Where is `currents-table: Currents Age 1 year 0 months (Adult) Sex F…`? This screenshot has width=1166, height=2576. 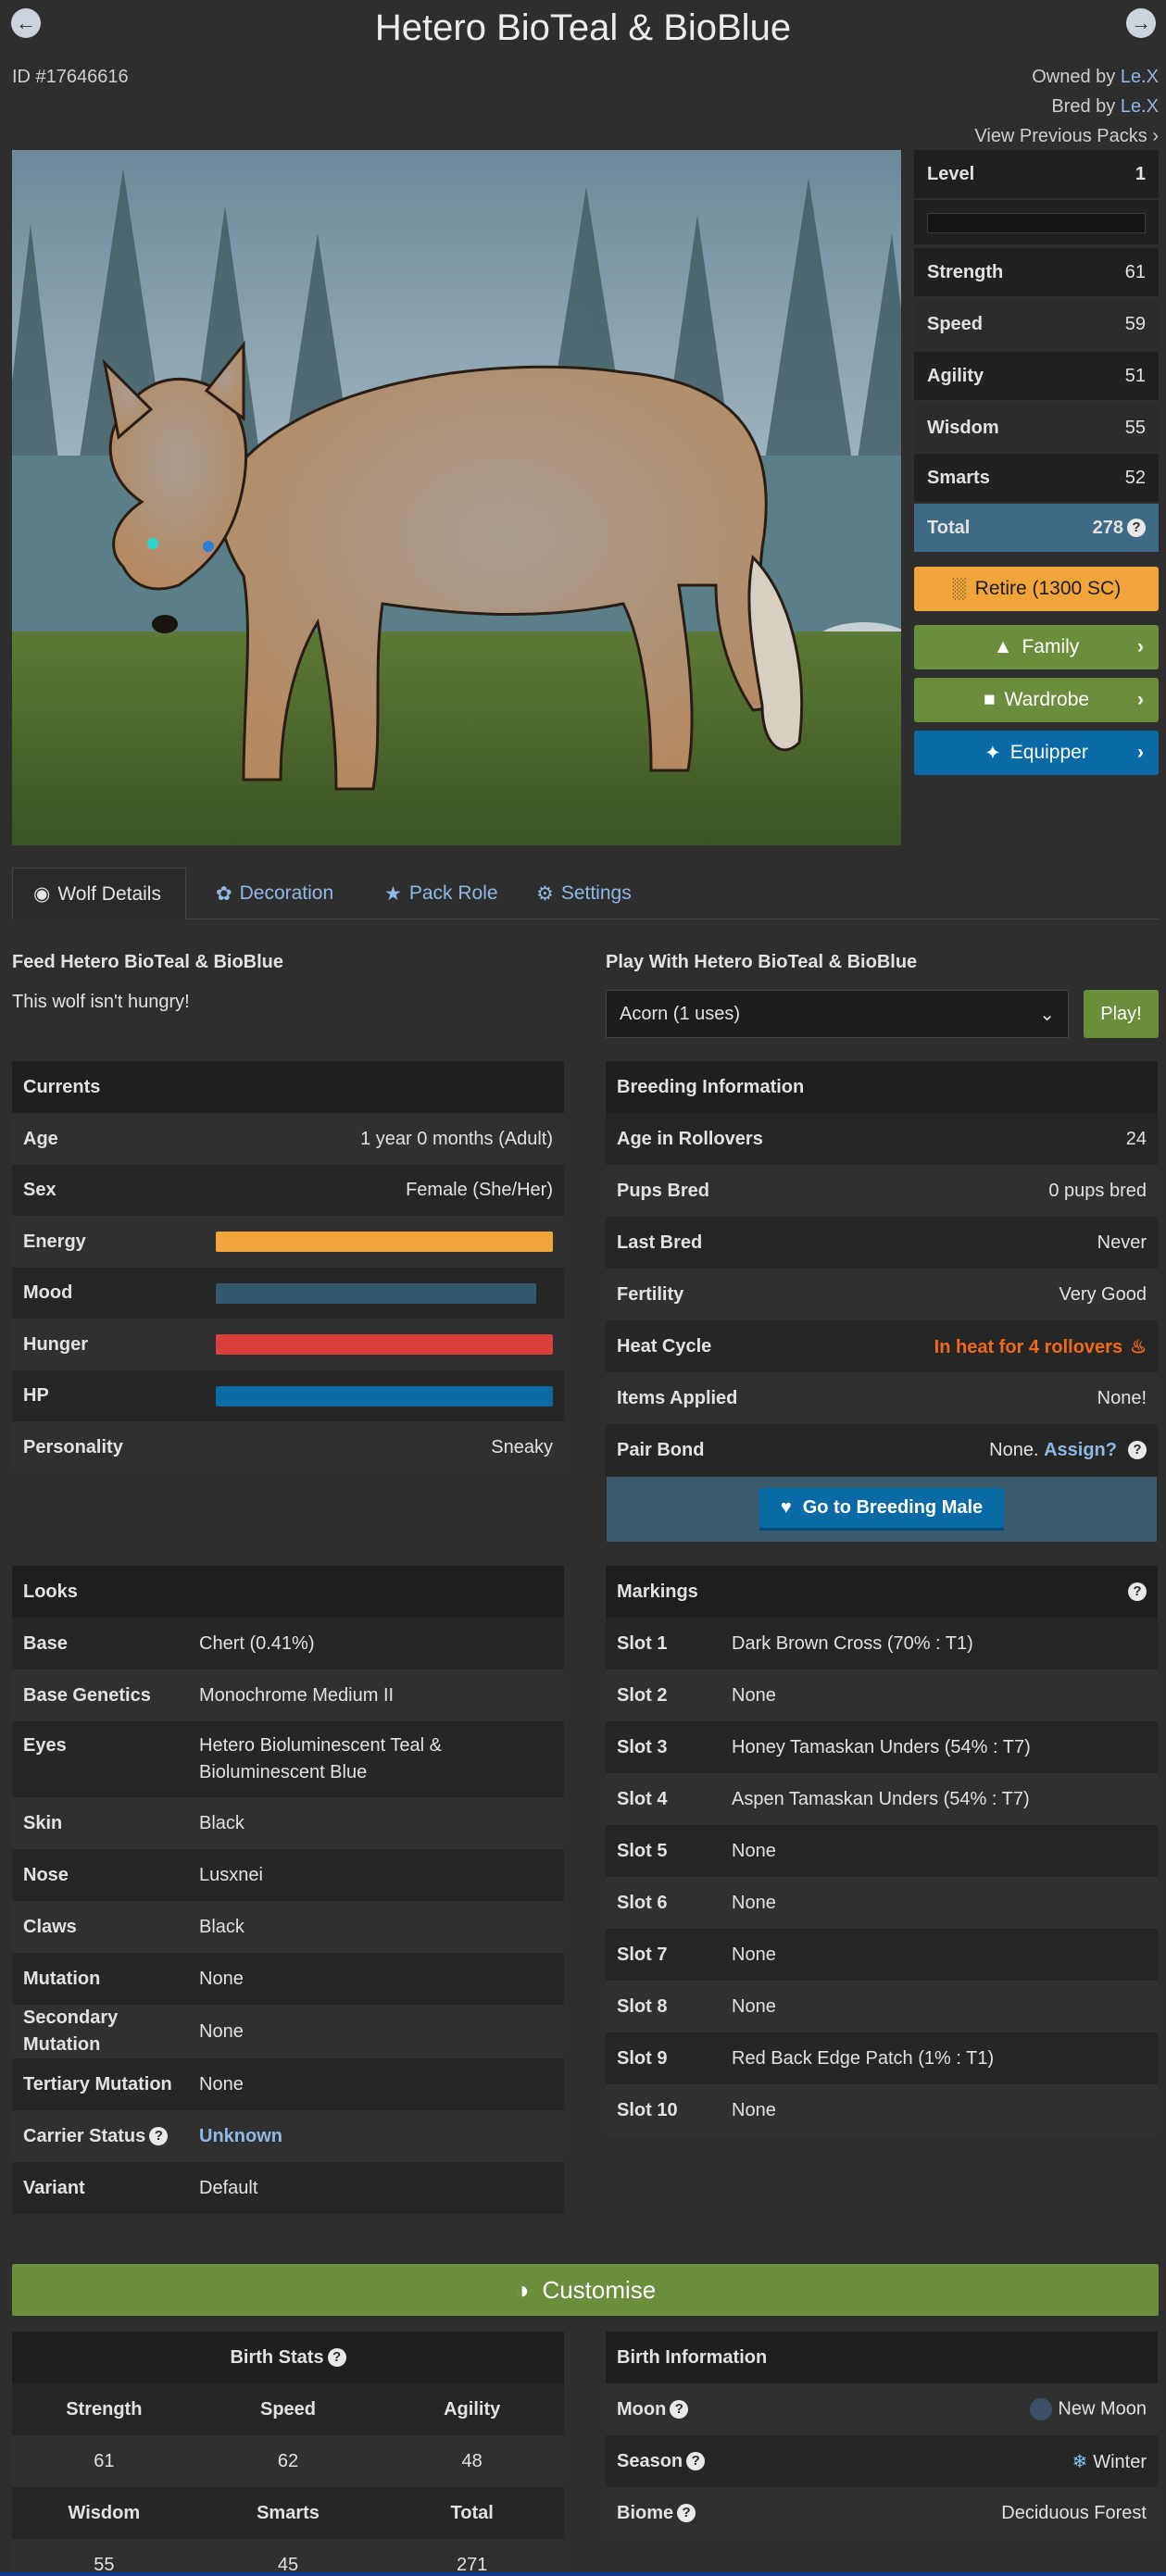
currents-table: Currents Age 1 year 0 months (Adult) Sex F… is located at coordinates (288, 1267).